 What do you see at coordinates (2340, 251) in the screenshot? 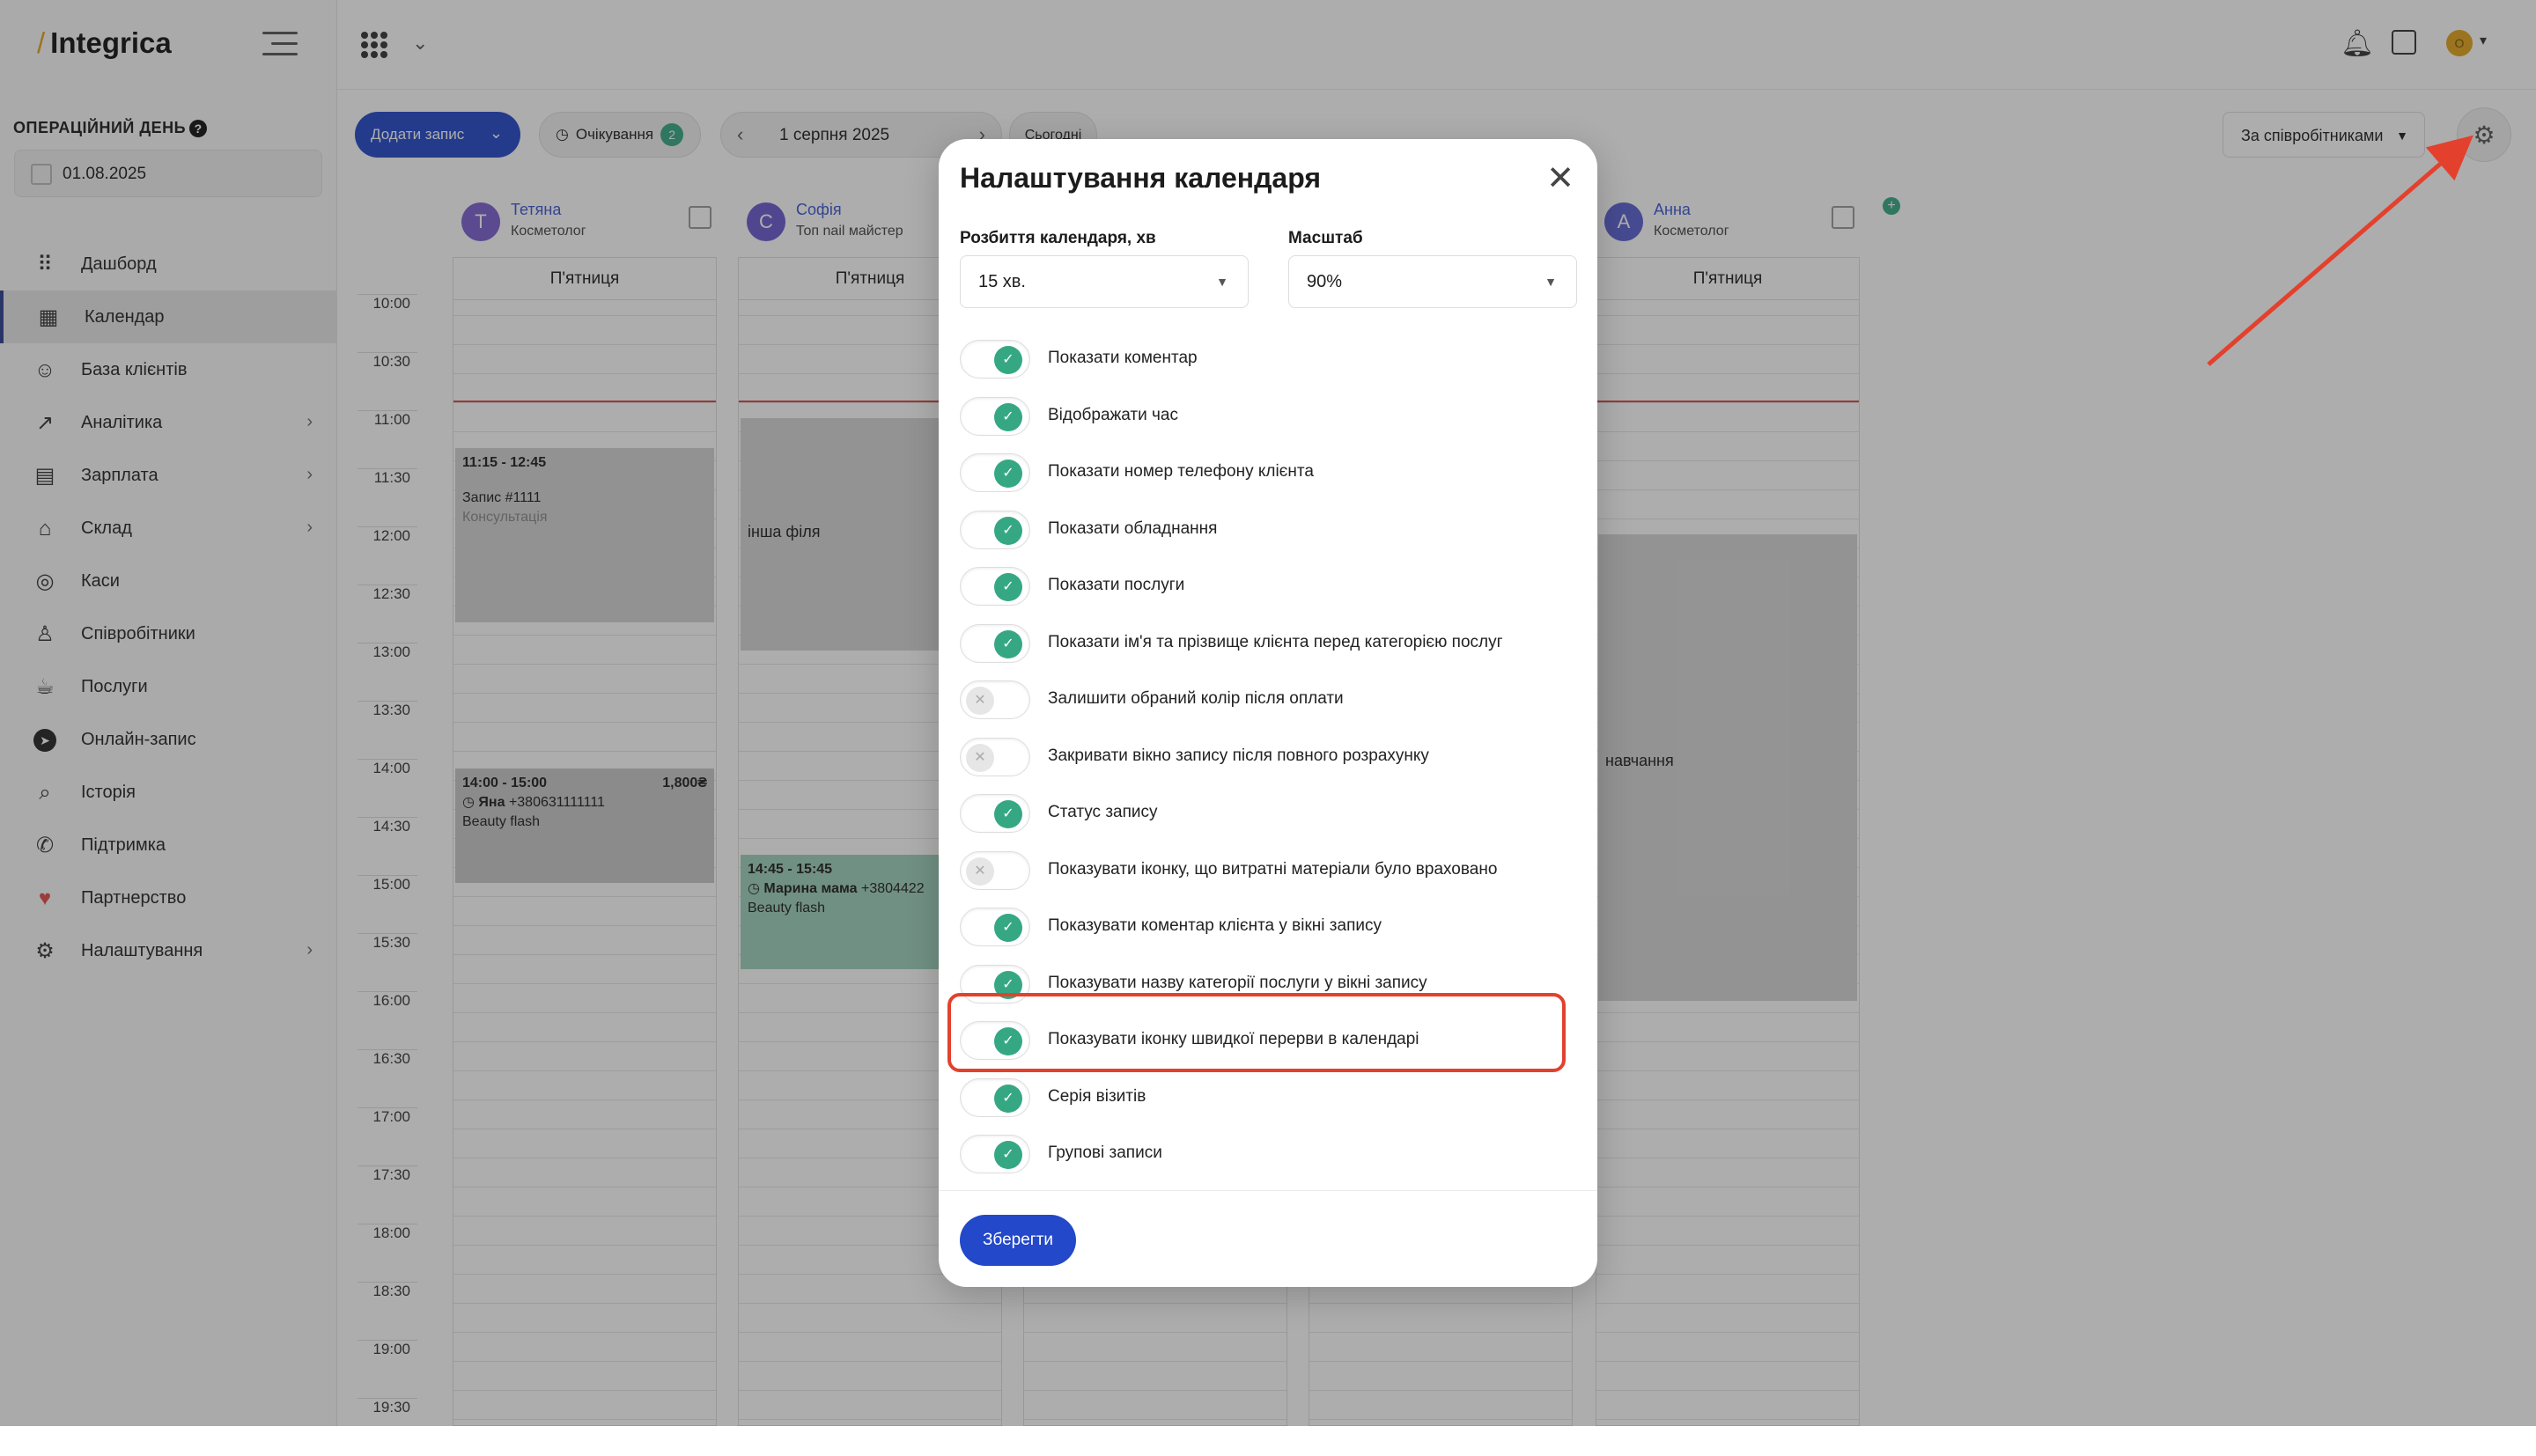
I see `annotation-arrow` at bounding box center [2340, 251].